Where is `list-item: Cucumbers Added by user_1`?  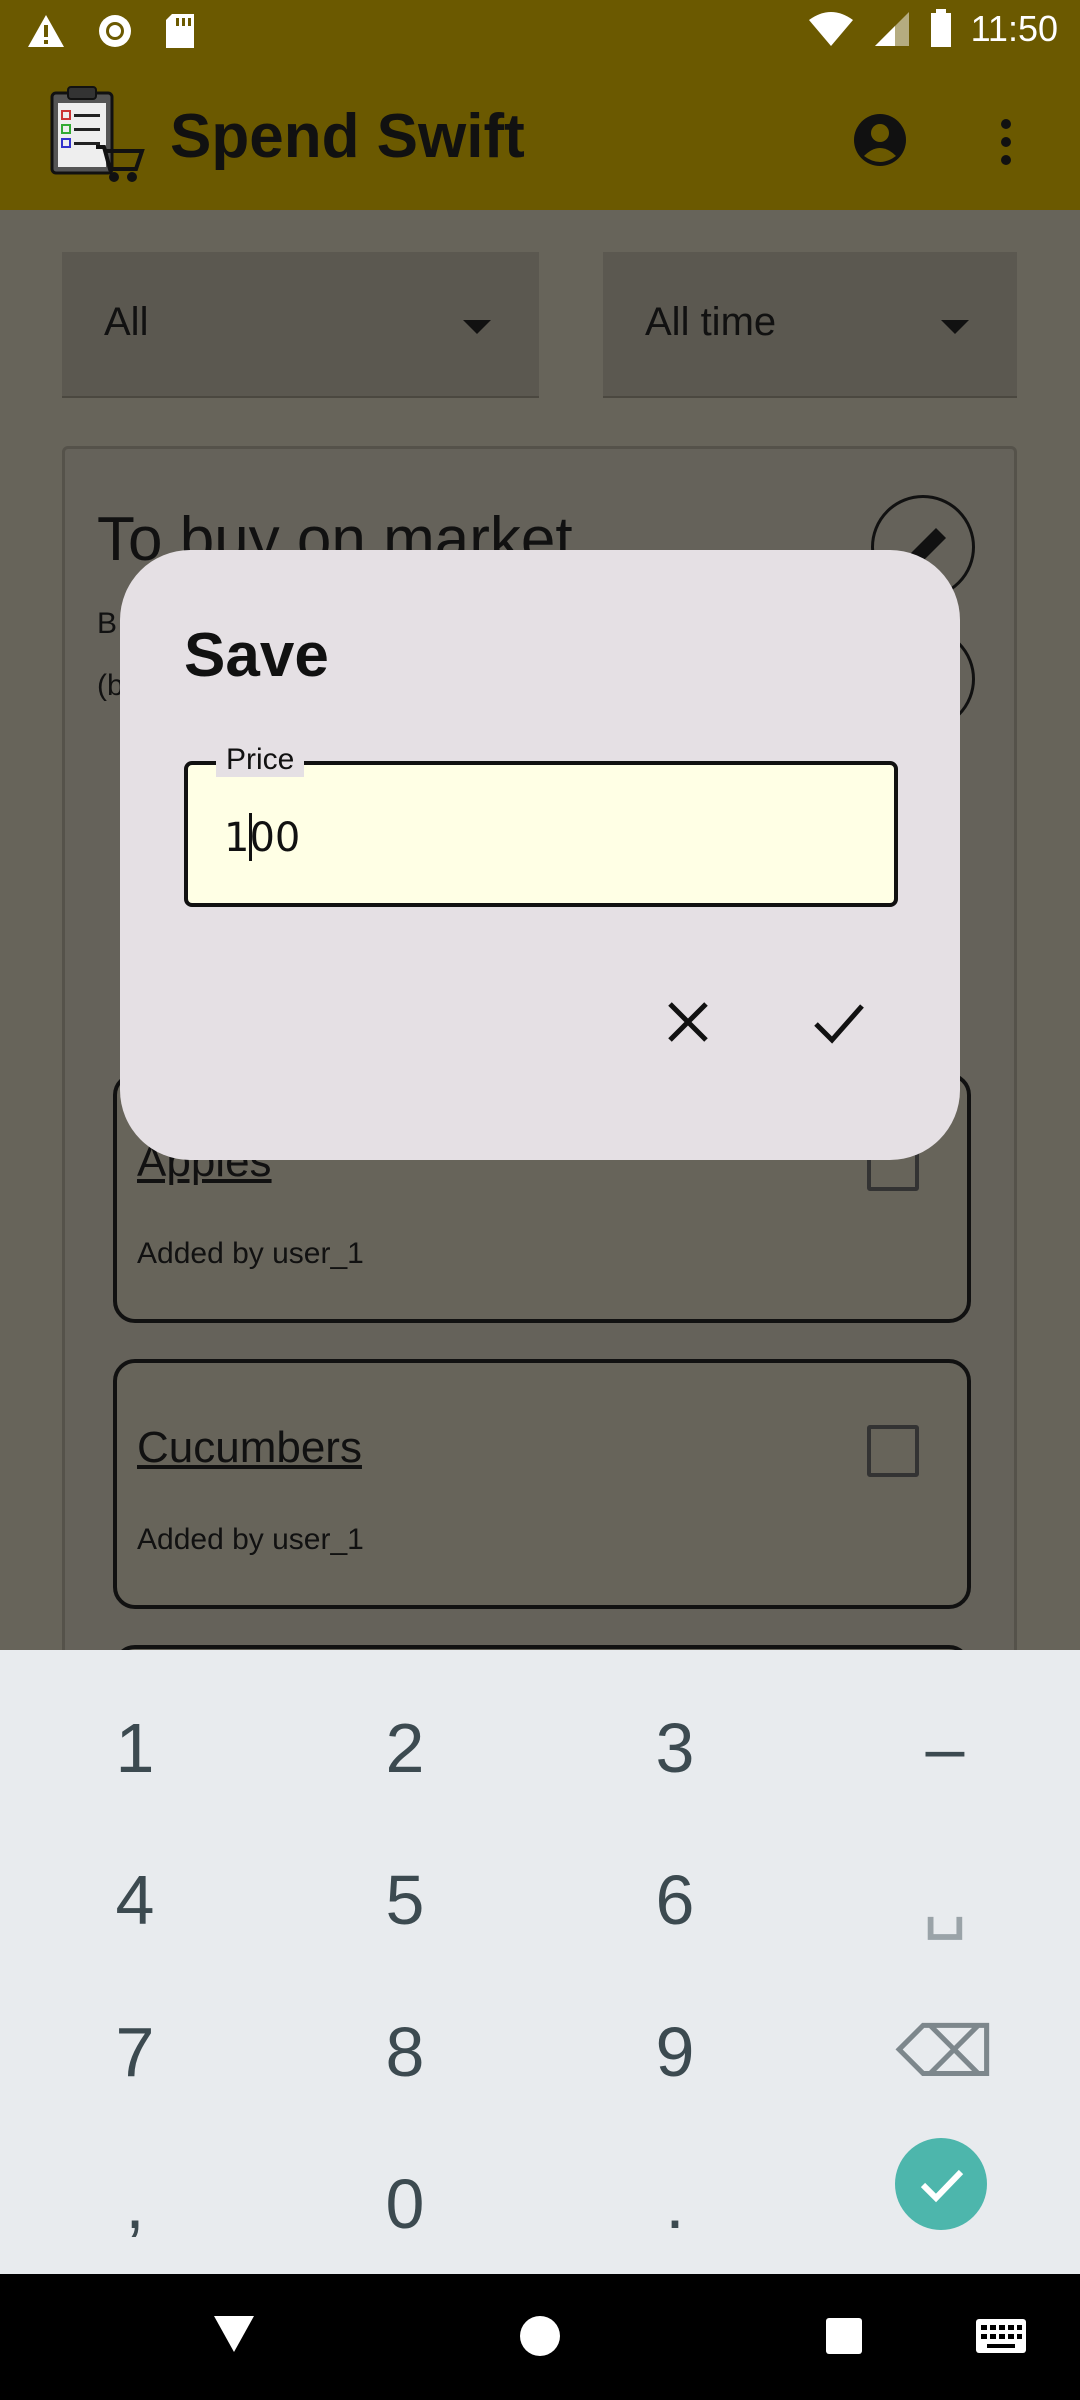 list-item: Cucumbers Added by user_1 is located at coordinates (542, 1484).